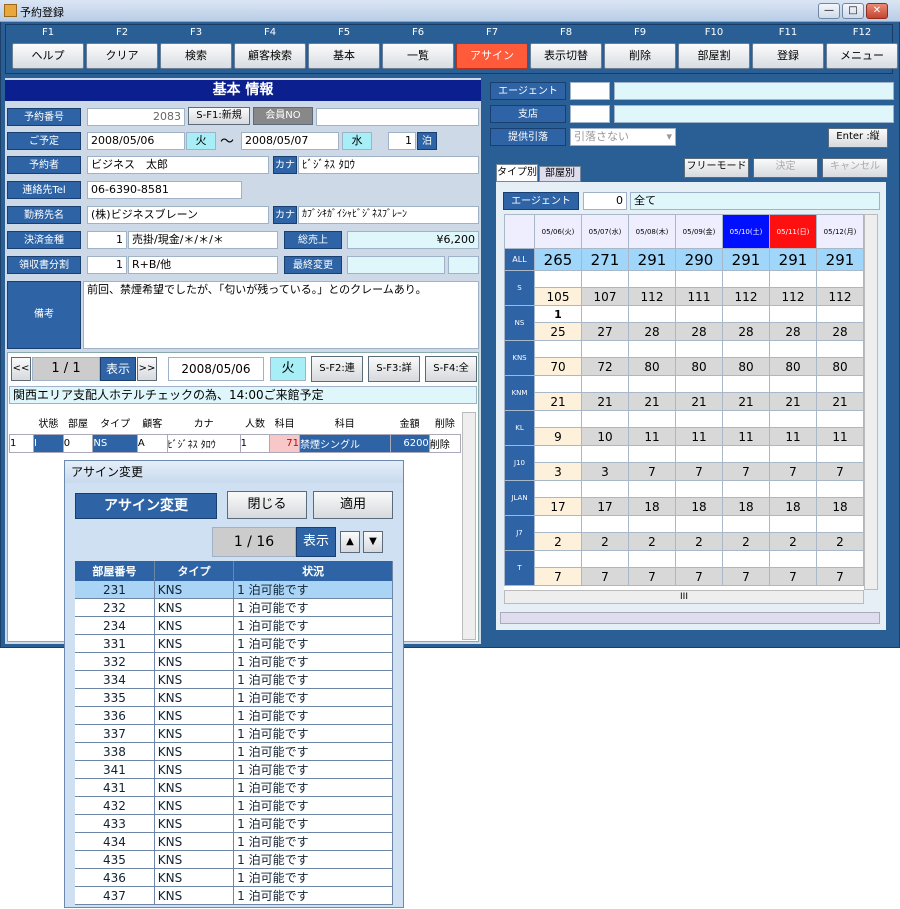 This screenshot has width=900, height=909. Describe the element at coordinates (451, 369) in the screenshot. I see `all-button: S-F4:全` at that location.